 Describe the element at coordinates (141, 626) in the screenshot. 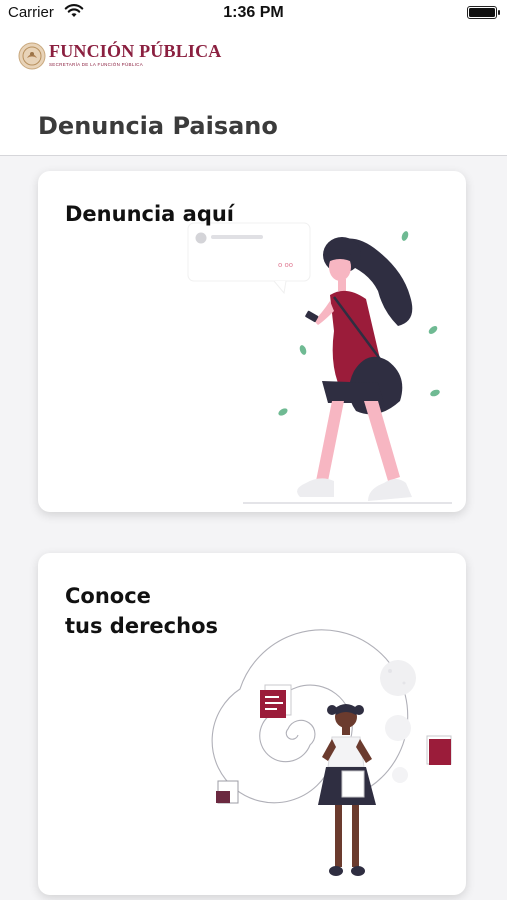

I see `rights-card-title-line2: tus derechos` at that location.